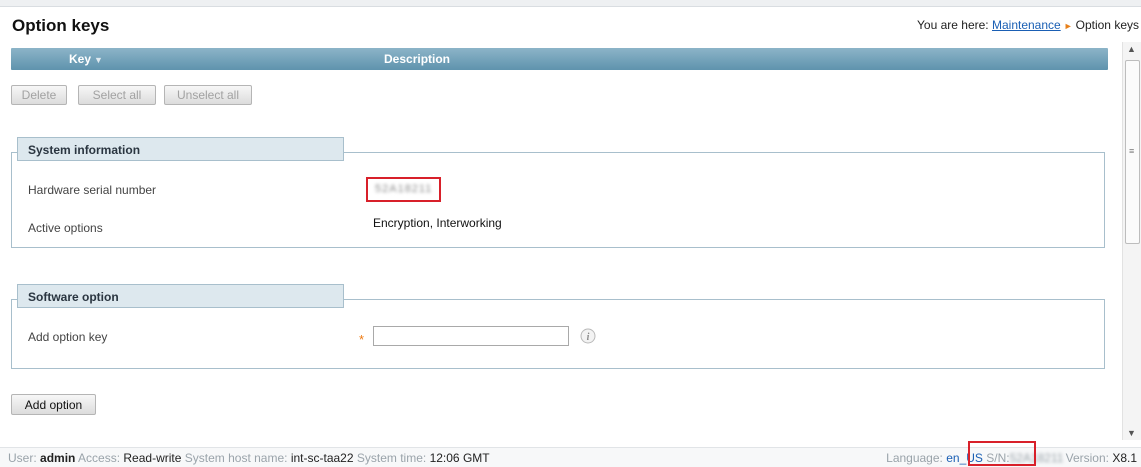 Image resolution: width=1141 pixels, height=467 pixels. What do you see at coordinates (437, 223) in the screenshot?
I see `active-options-value: Encryption, Interworking` at bounding box center [437, 223].